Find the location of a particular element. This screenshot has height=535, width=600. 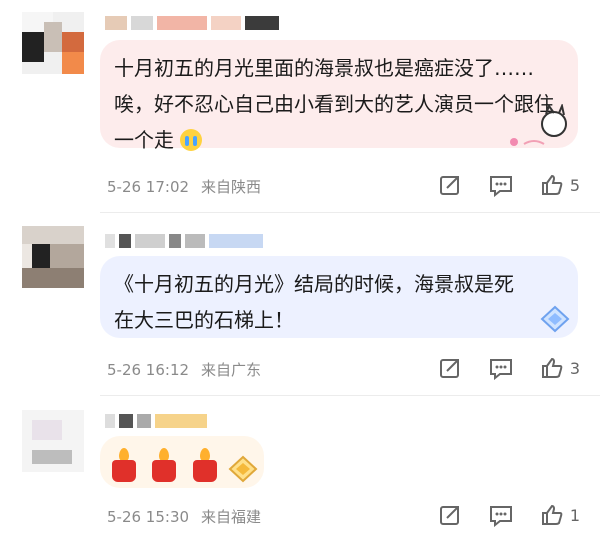

comment-bubble is located at coordinates (182, 462).